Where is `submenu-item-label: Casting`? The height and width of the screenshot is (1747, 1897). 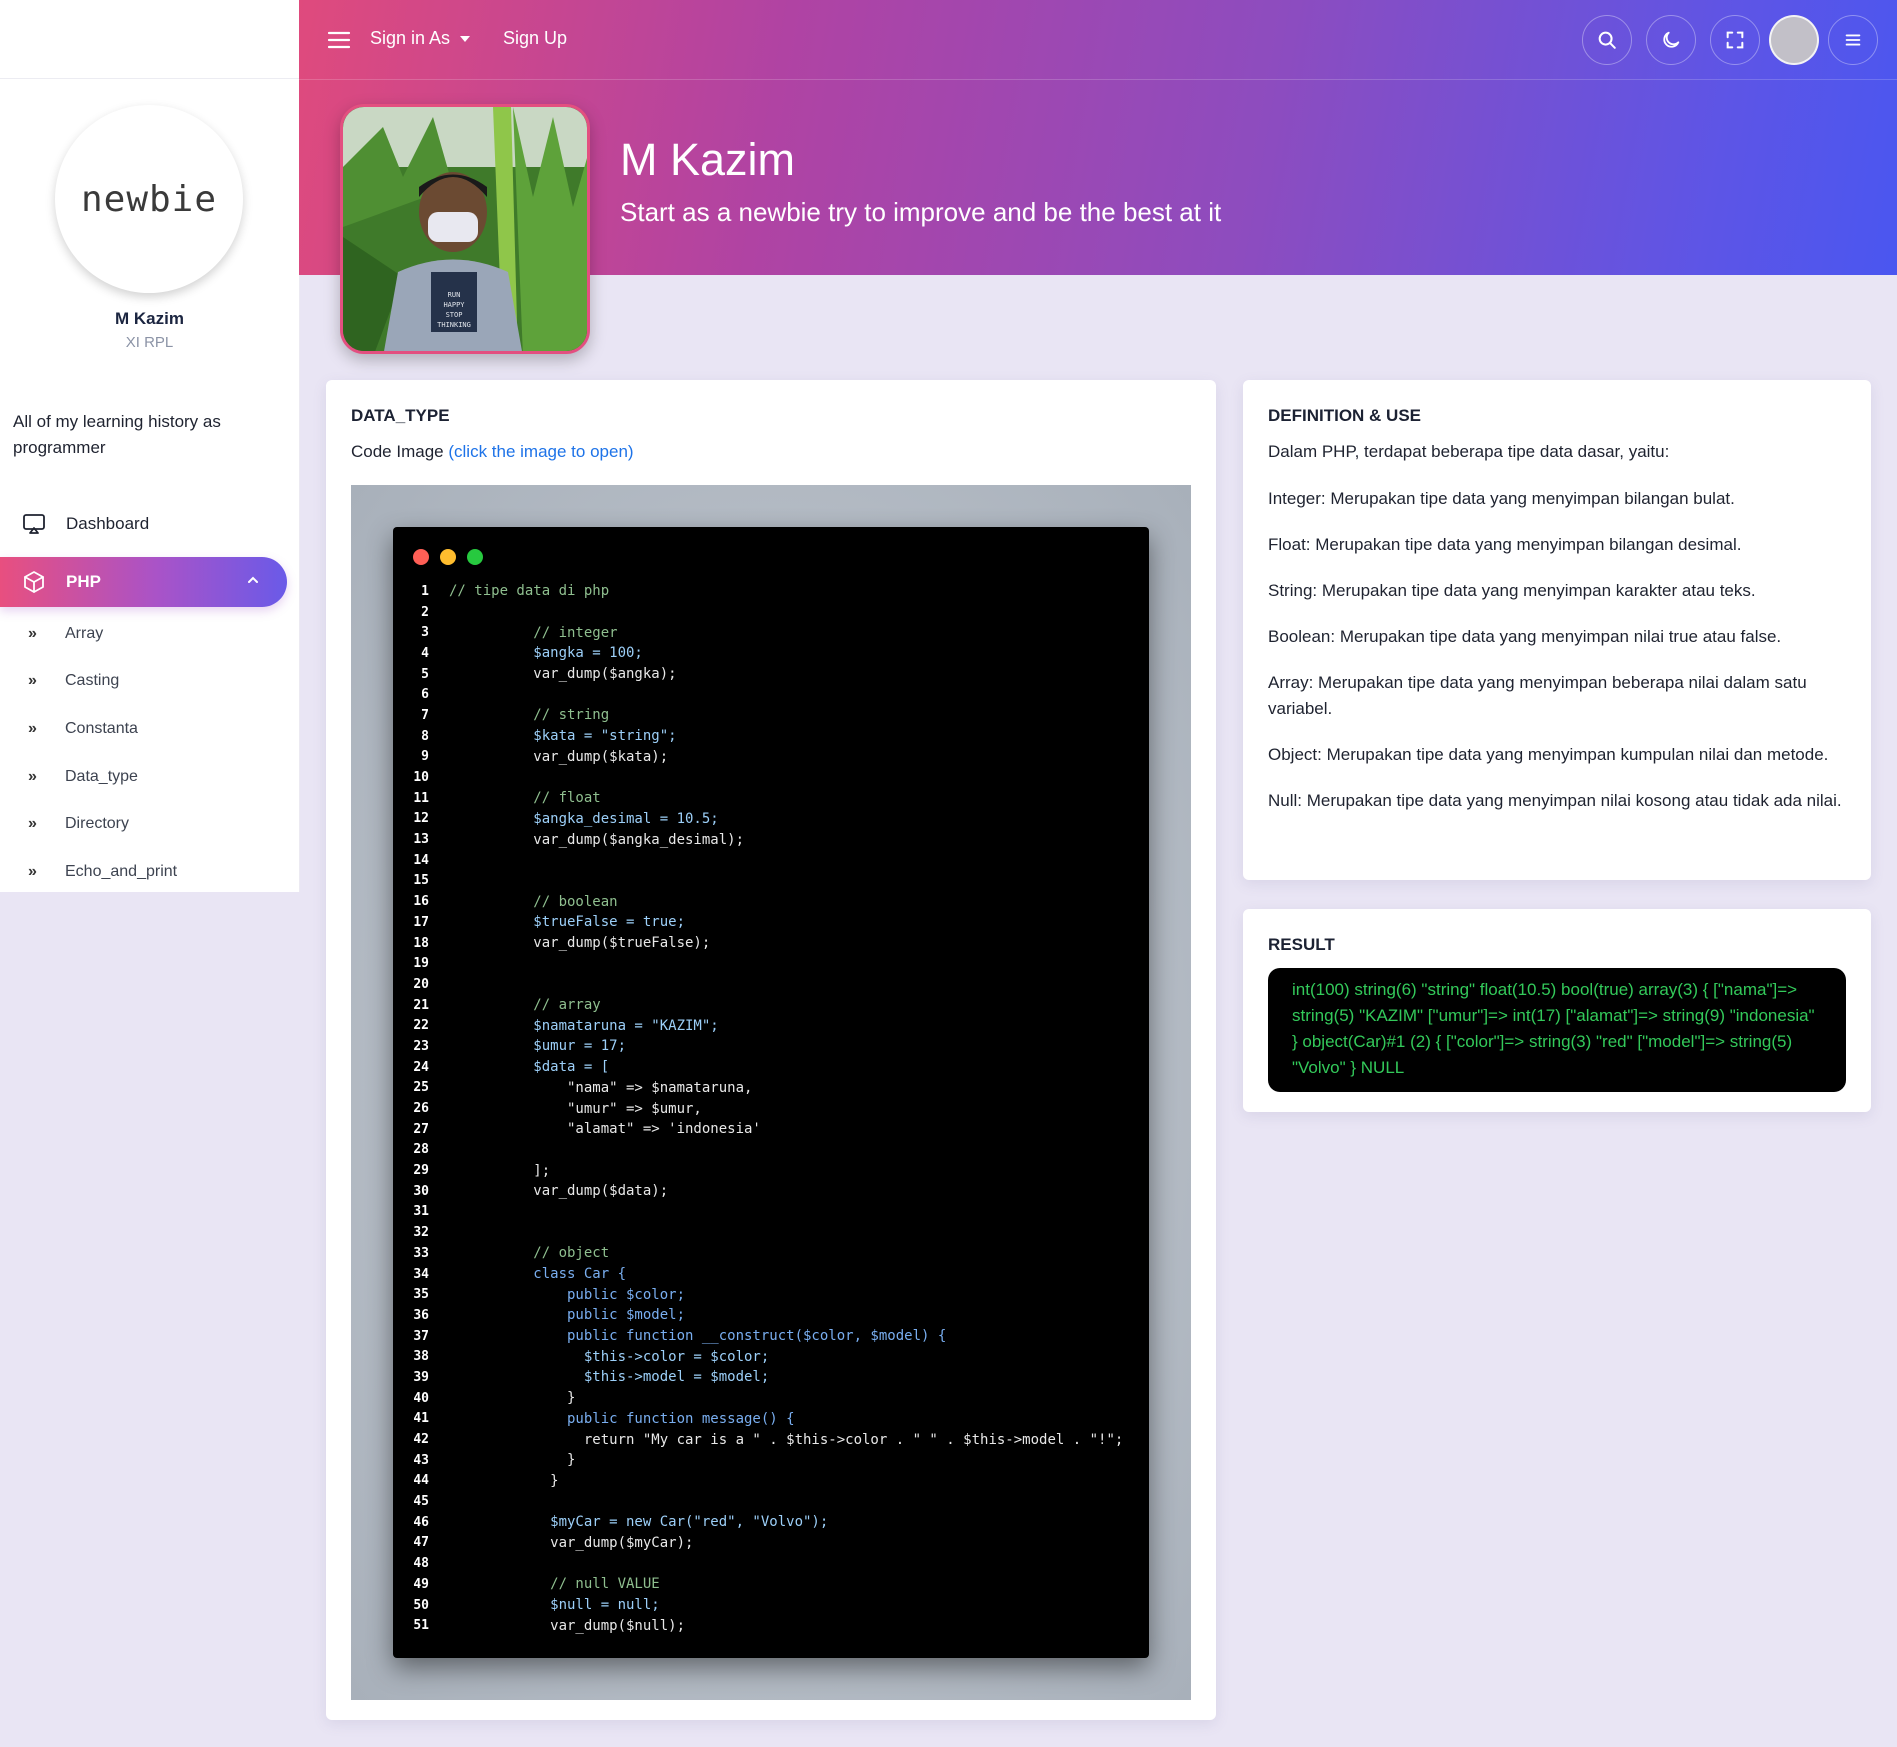
submenu-item-label: Casting is located at coordinates (92, 681).